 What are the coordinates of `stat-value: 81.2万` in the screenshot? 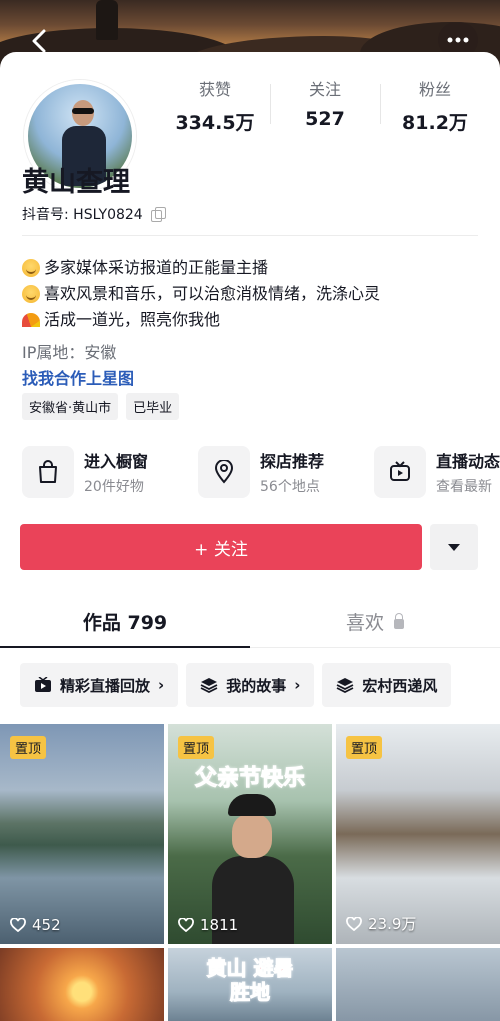 It's located at (435, 123).